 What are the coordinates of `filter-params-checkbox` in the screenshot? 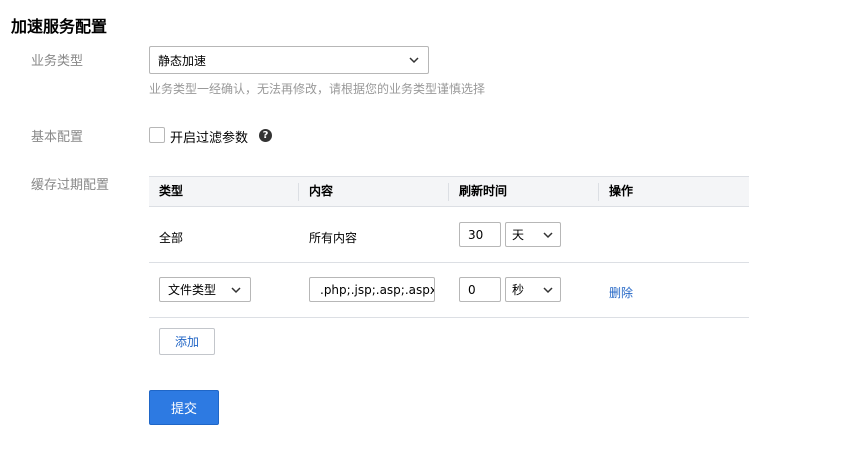 It's located at (157, 135).